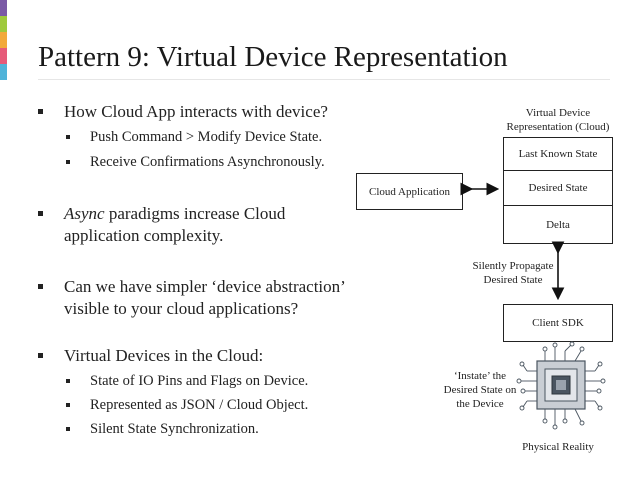  What do you see at coordinates (561, 385) in the screenshot?
I see `microchip-icon` at bounding box center [561, 385].